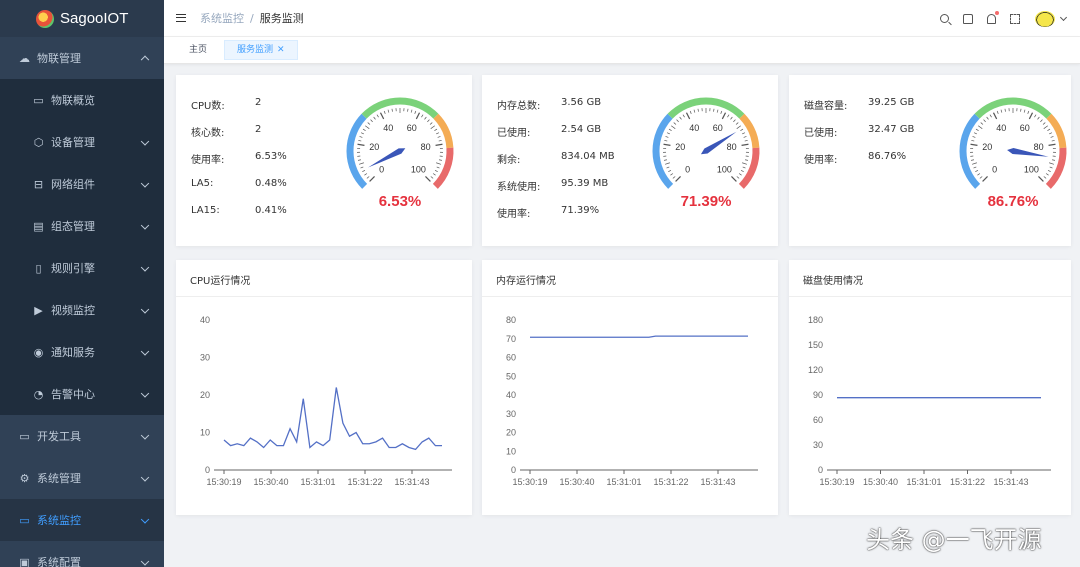 This screenshot has height=567, width=1080. Describe the element at coordinates (891, 129) in the screenshot. I see `stat-value: 32.47 GB` at that location.